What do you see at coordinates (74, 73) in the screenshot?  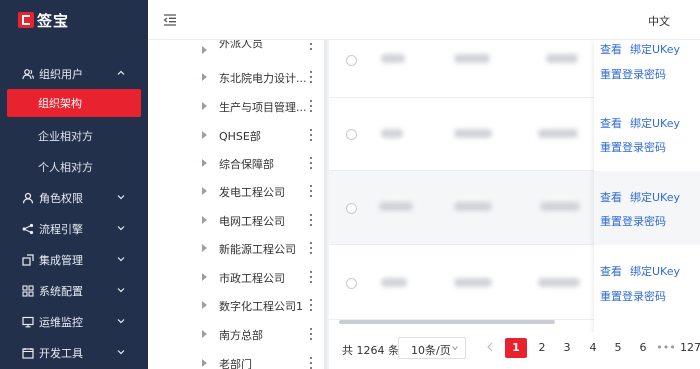 I see `sidebar-item-org-users: 组织用户` at bounding box center [74, 73].